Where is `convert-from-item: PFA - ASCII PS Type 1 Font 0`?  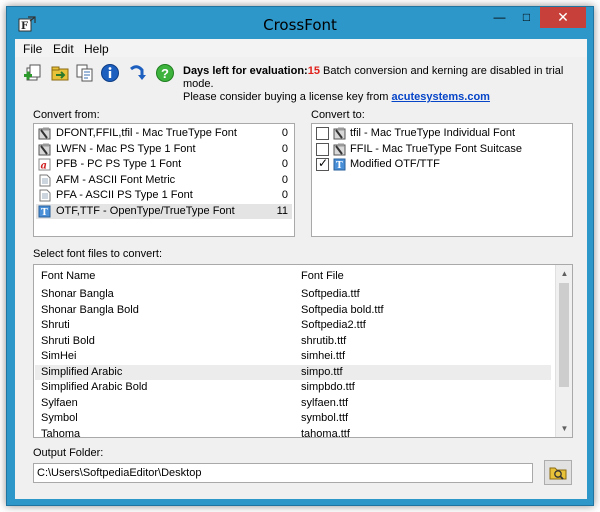
convert-from-item: PFA - ASCII PS Type 1 Font 0 is located at coordinates (164, 195).